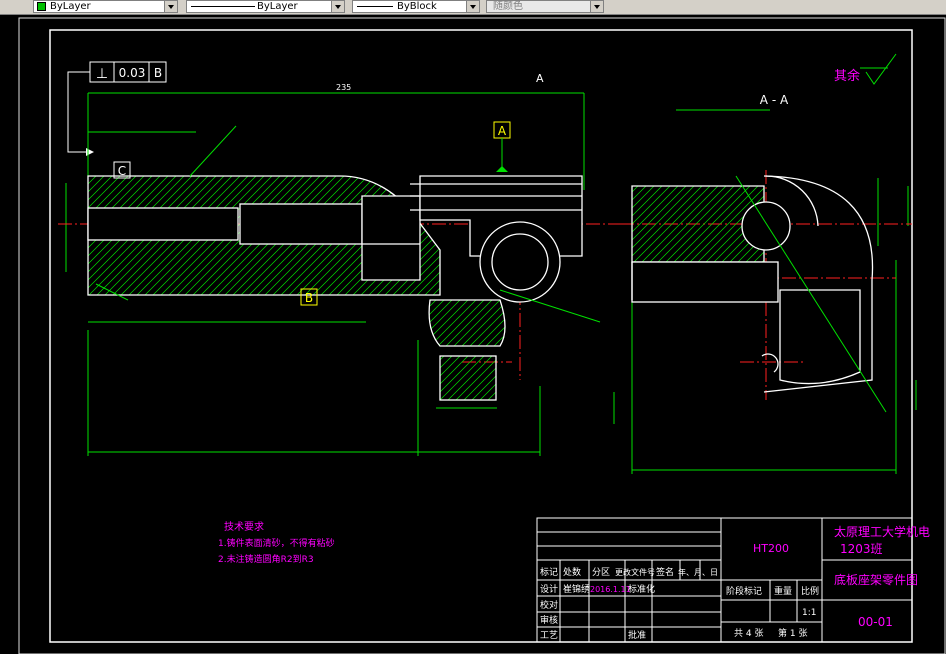 The height and width of the screenshot is (654, 946). Describe the element at coordinates (105, 6) in the screenshot. I see `color-combo: ByLayer` at that location.